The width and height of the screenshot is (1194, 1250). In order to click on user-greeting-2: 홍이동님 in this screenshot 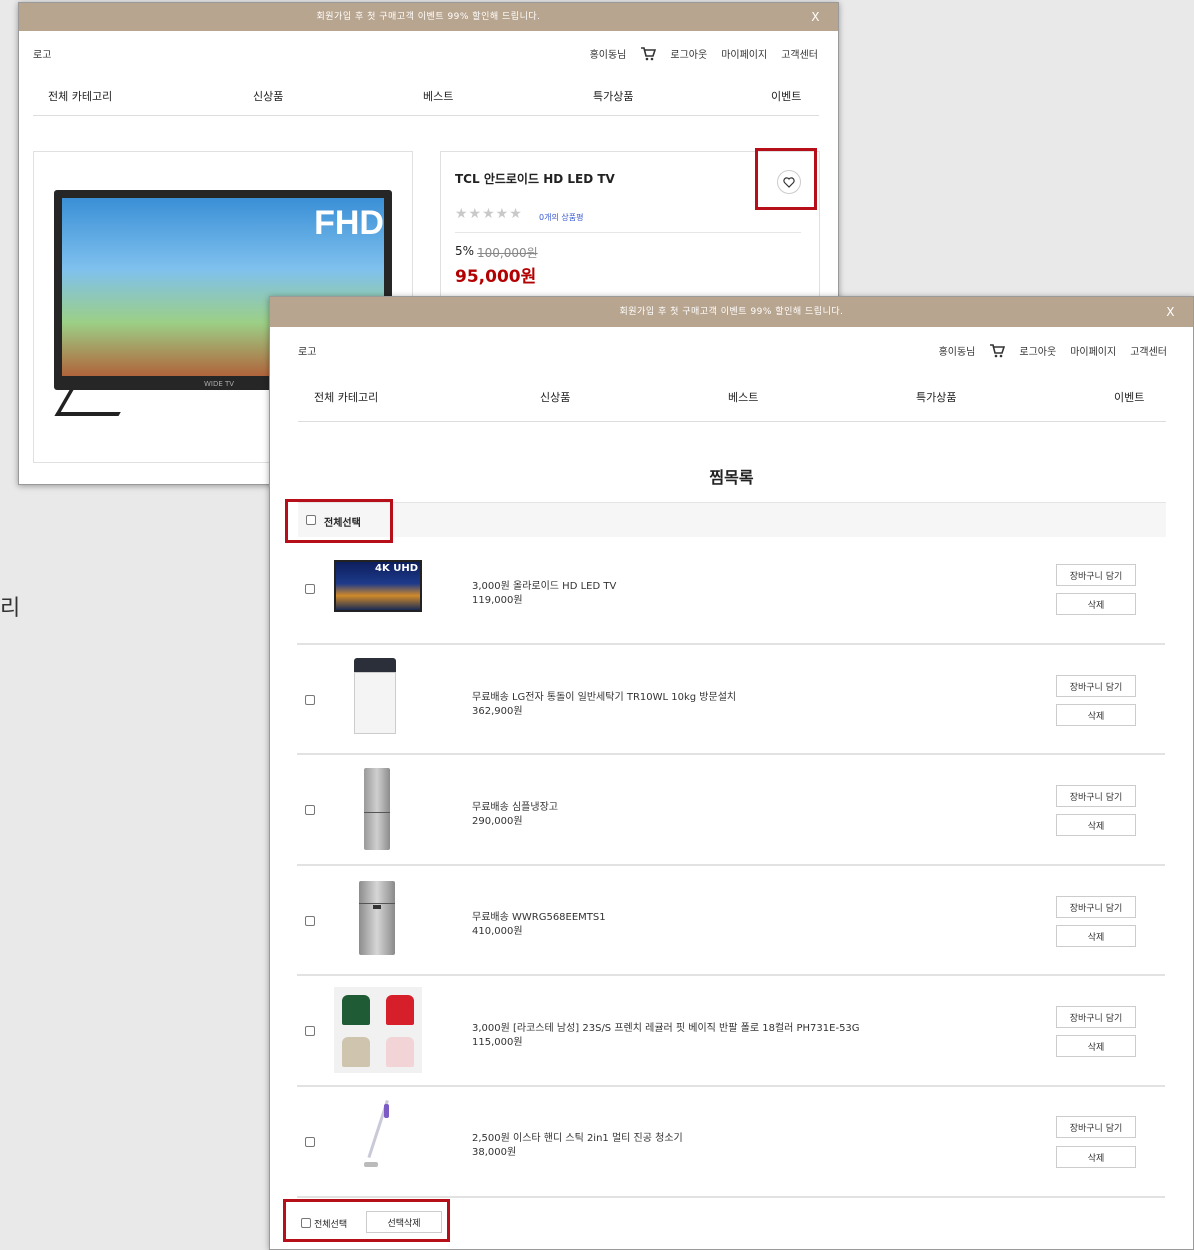, I will do `click(957, 352)`.